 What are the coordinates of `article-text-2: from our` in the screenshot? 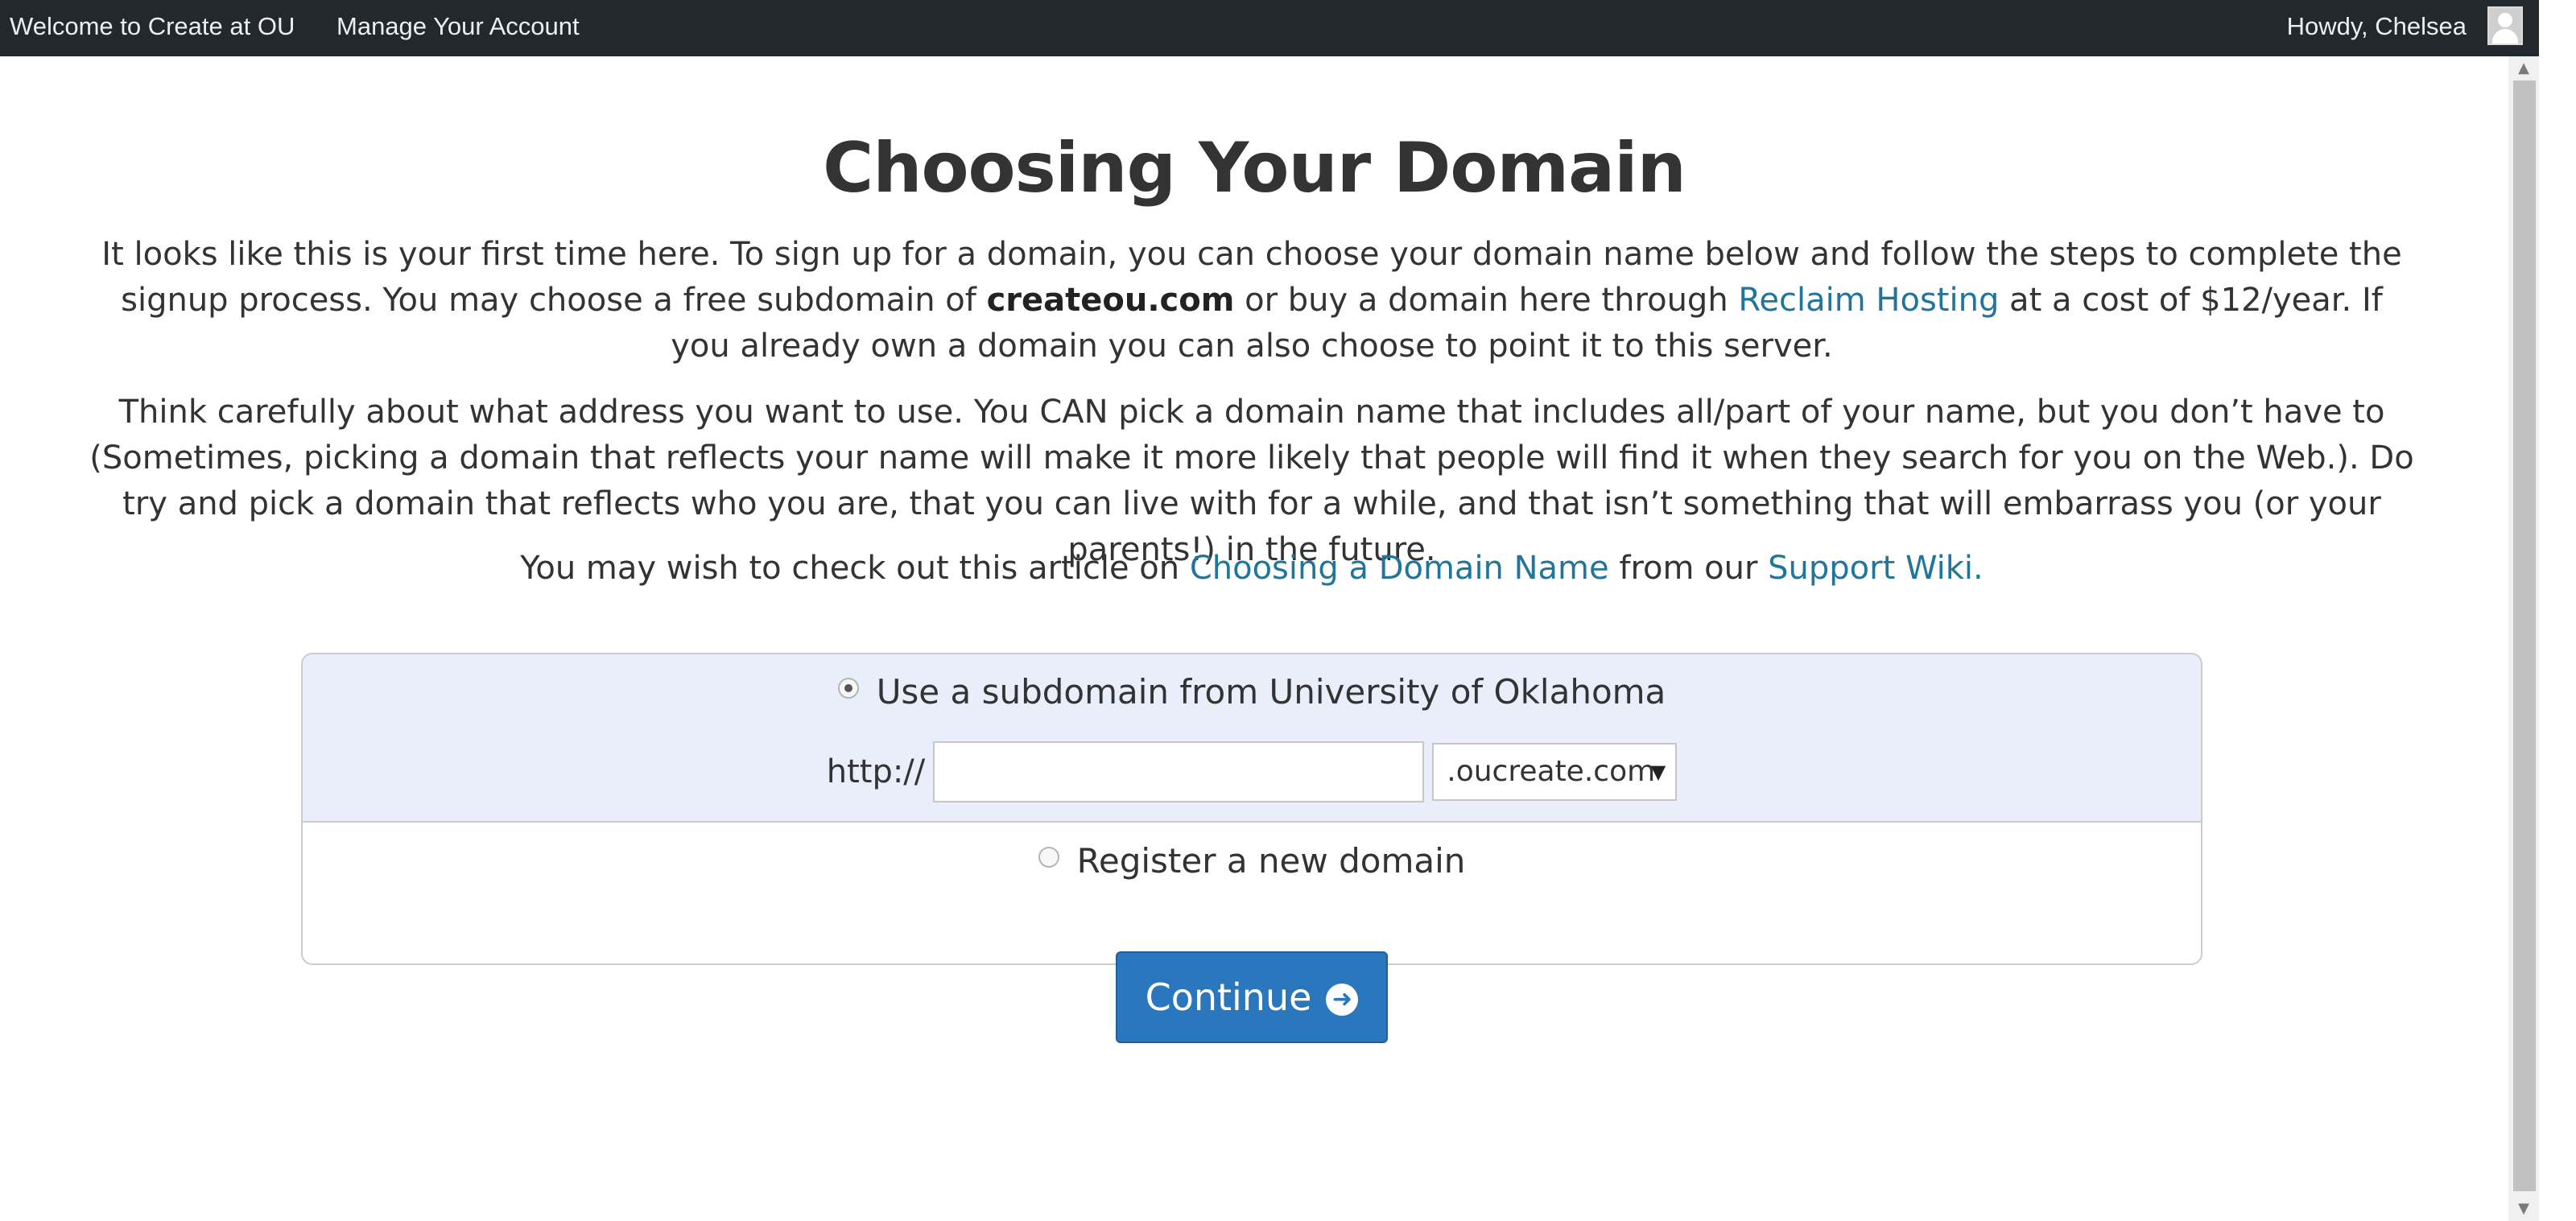 It's located at (1688, 569).